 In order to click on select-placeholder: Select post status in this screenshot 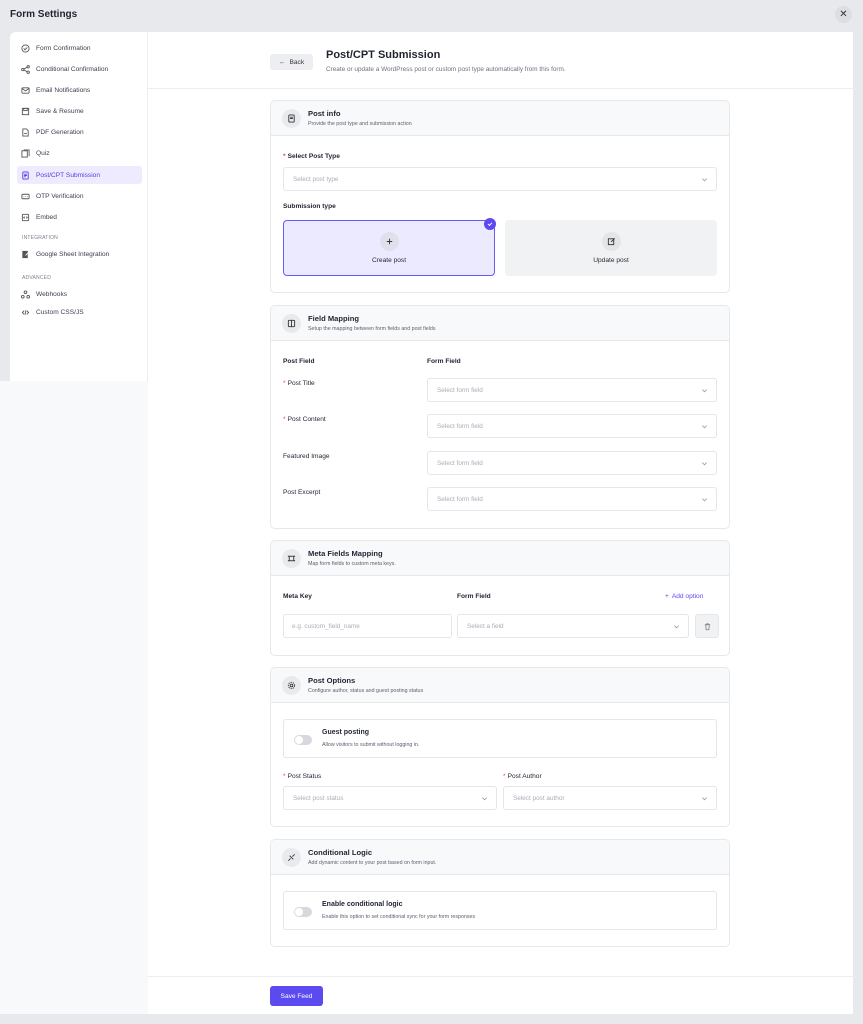, I will do `click(318, 798)`.